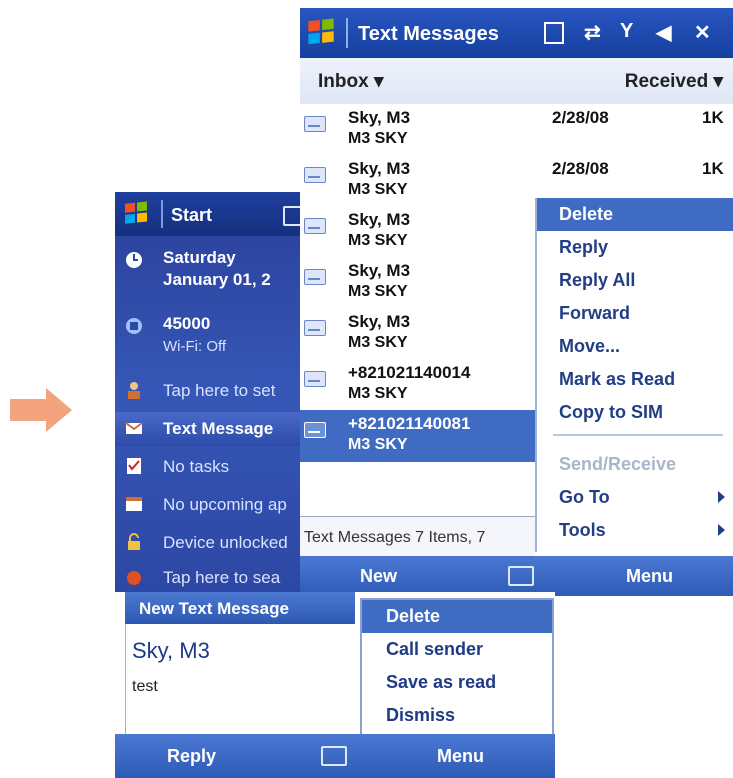 Image resolution: width=733 pixels, height=778 pixels. I want to click on today-tasks-row: No tasks, so click(212, 467).